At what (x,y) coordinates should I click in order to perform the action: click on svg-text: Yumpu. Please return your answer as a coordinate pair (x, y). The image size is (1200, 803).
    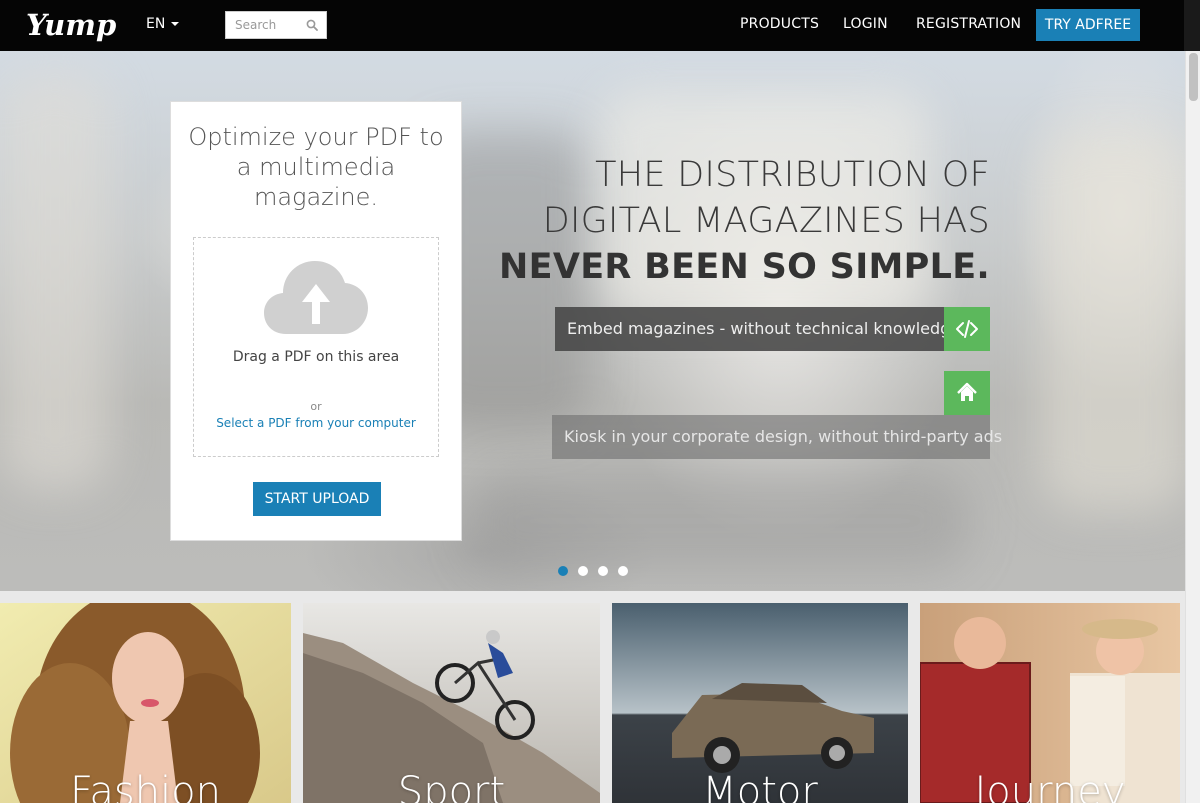
    Looking at the image, I should click on (71, 25).